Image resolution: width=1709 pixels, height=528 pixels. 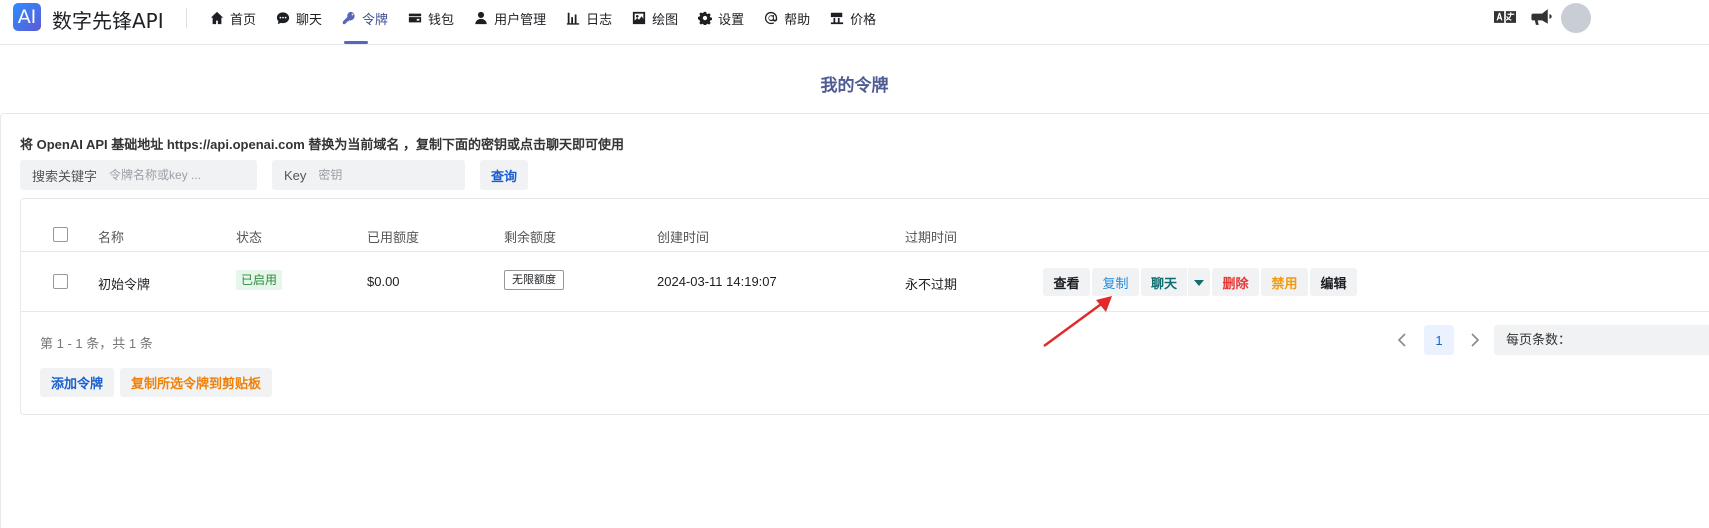 What do you see at coordinates (683, 236) in the screenshot?
I see `column-header-created-time: 创建时间` at bounding box center [683, 236].